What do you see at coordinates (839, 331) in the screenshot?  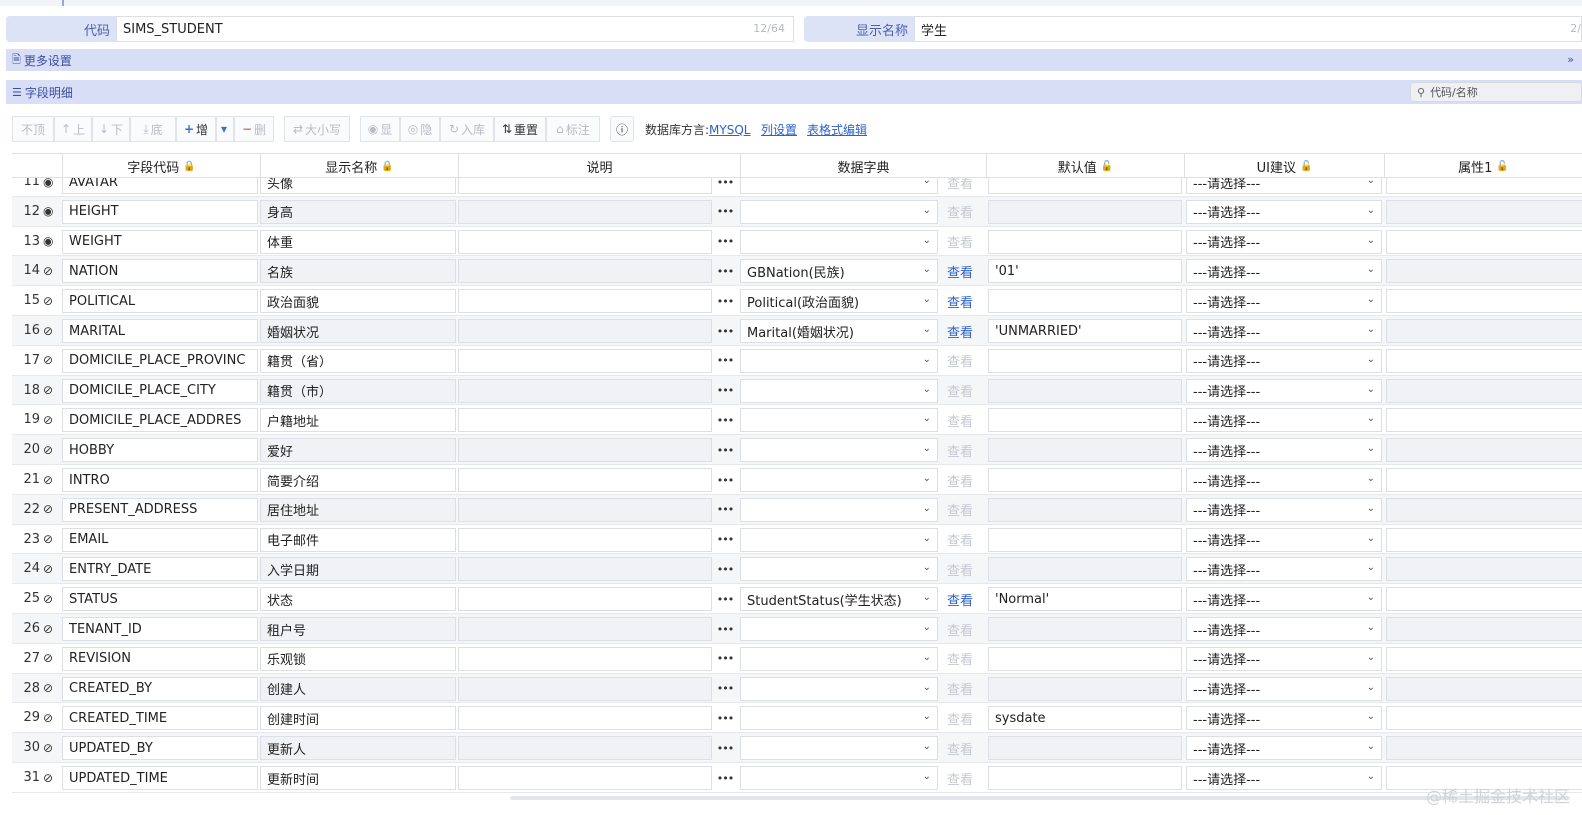 I see `data-dict-select: Marital(婚姻状况) ⌄` at bounding box center [839, 331].